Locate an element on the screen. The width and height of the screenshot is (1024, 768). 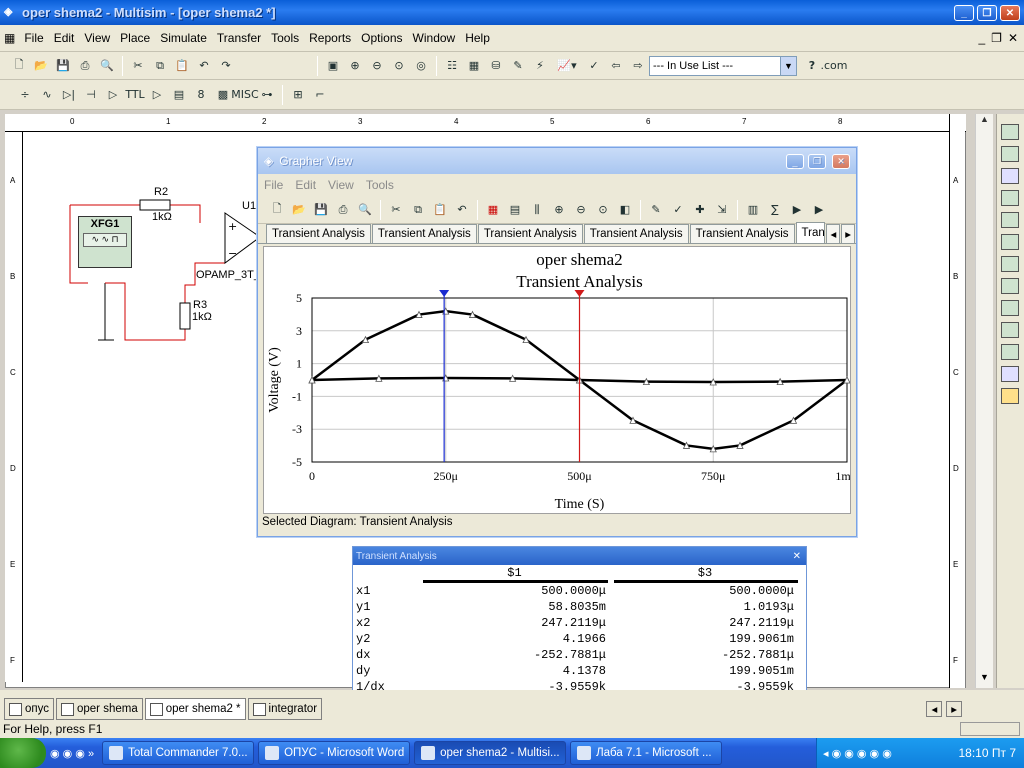
cmos-icon: ▷ is located at coordinates (157, 95).